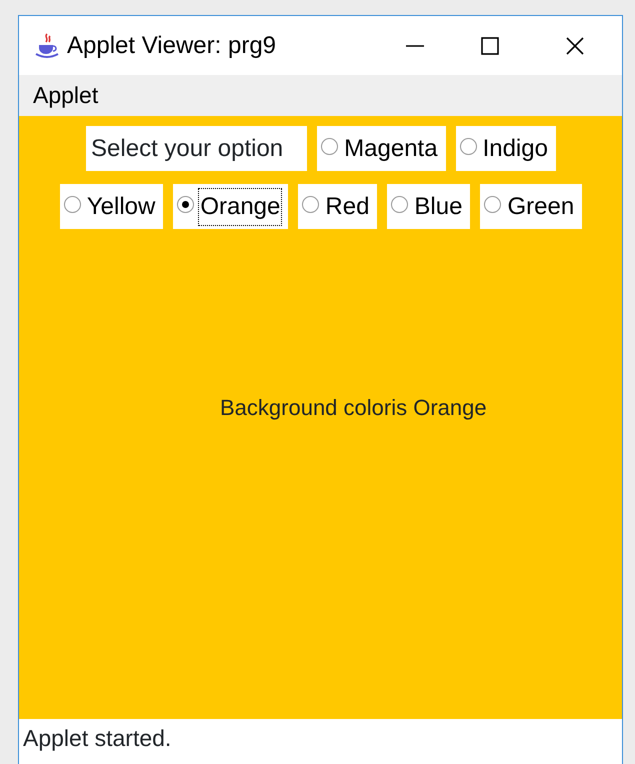  I want to click on prompt-label: Select your option, so click(197, 148).